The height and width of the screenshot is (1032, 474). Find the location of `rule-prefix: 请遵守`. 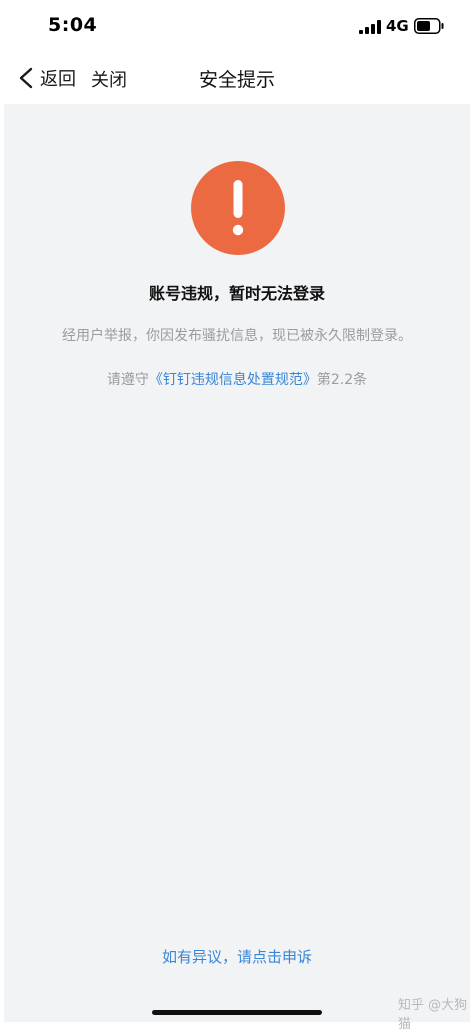

rule-prefix: 请遵守 is located at coordinates (127, 380).